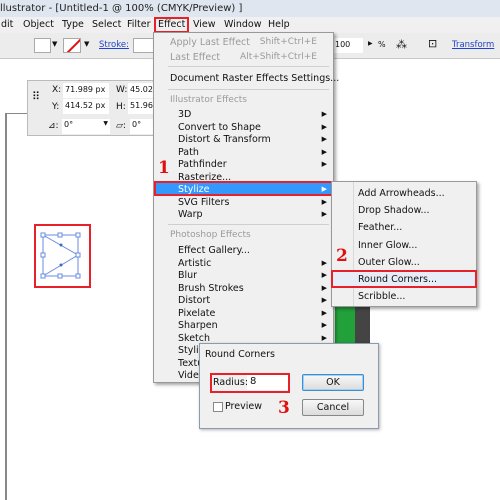 This screenshot has height=500, width=500. I want to click on radius-label: Radius:, so click(231, 382).